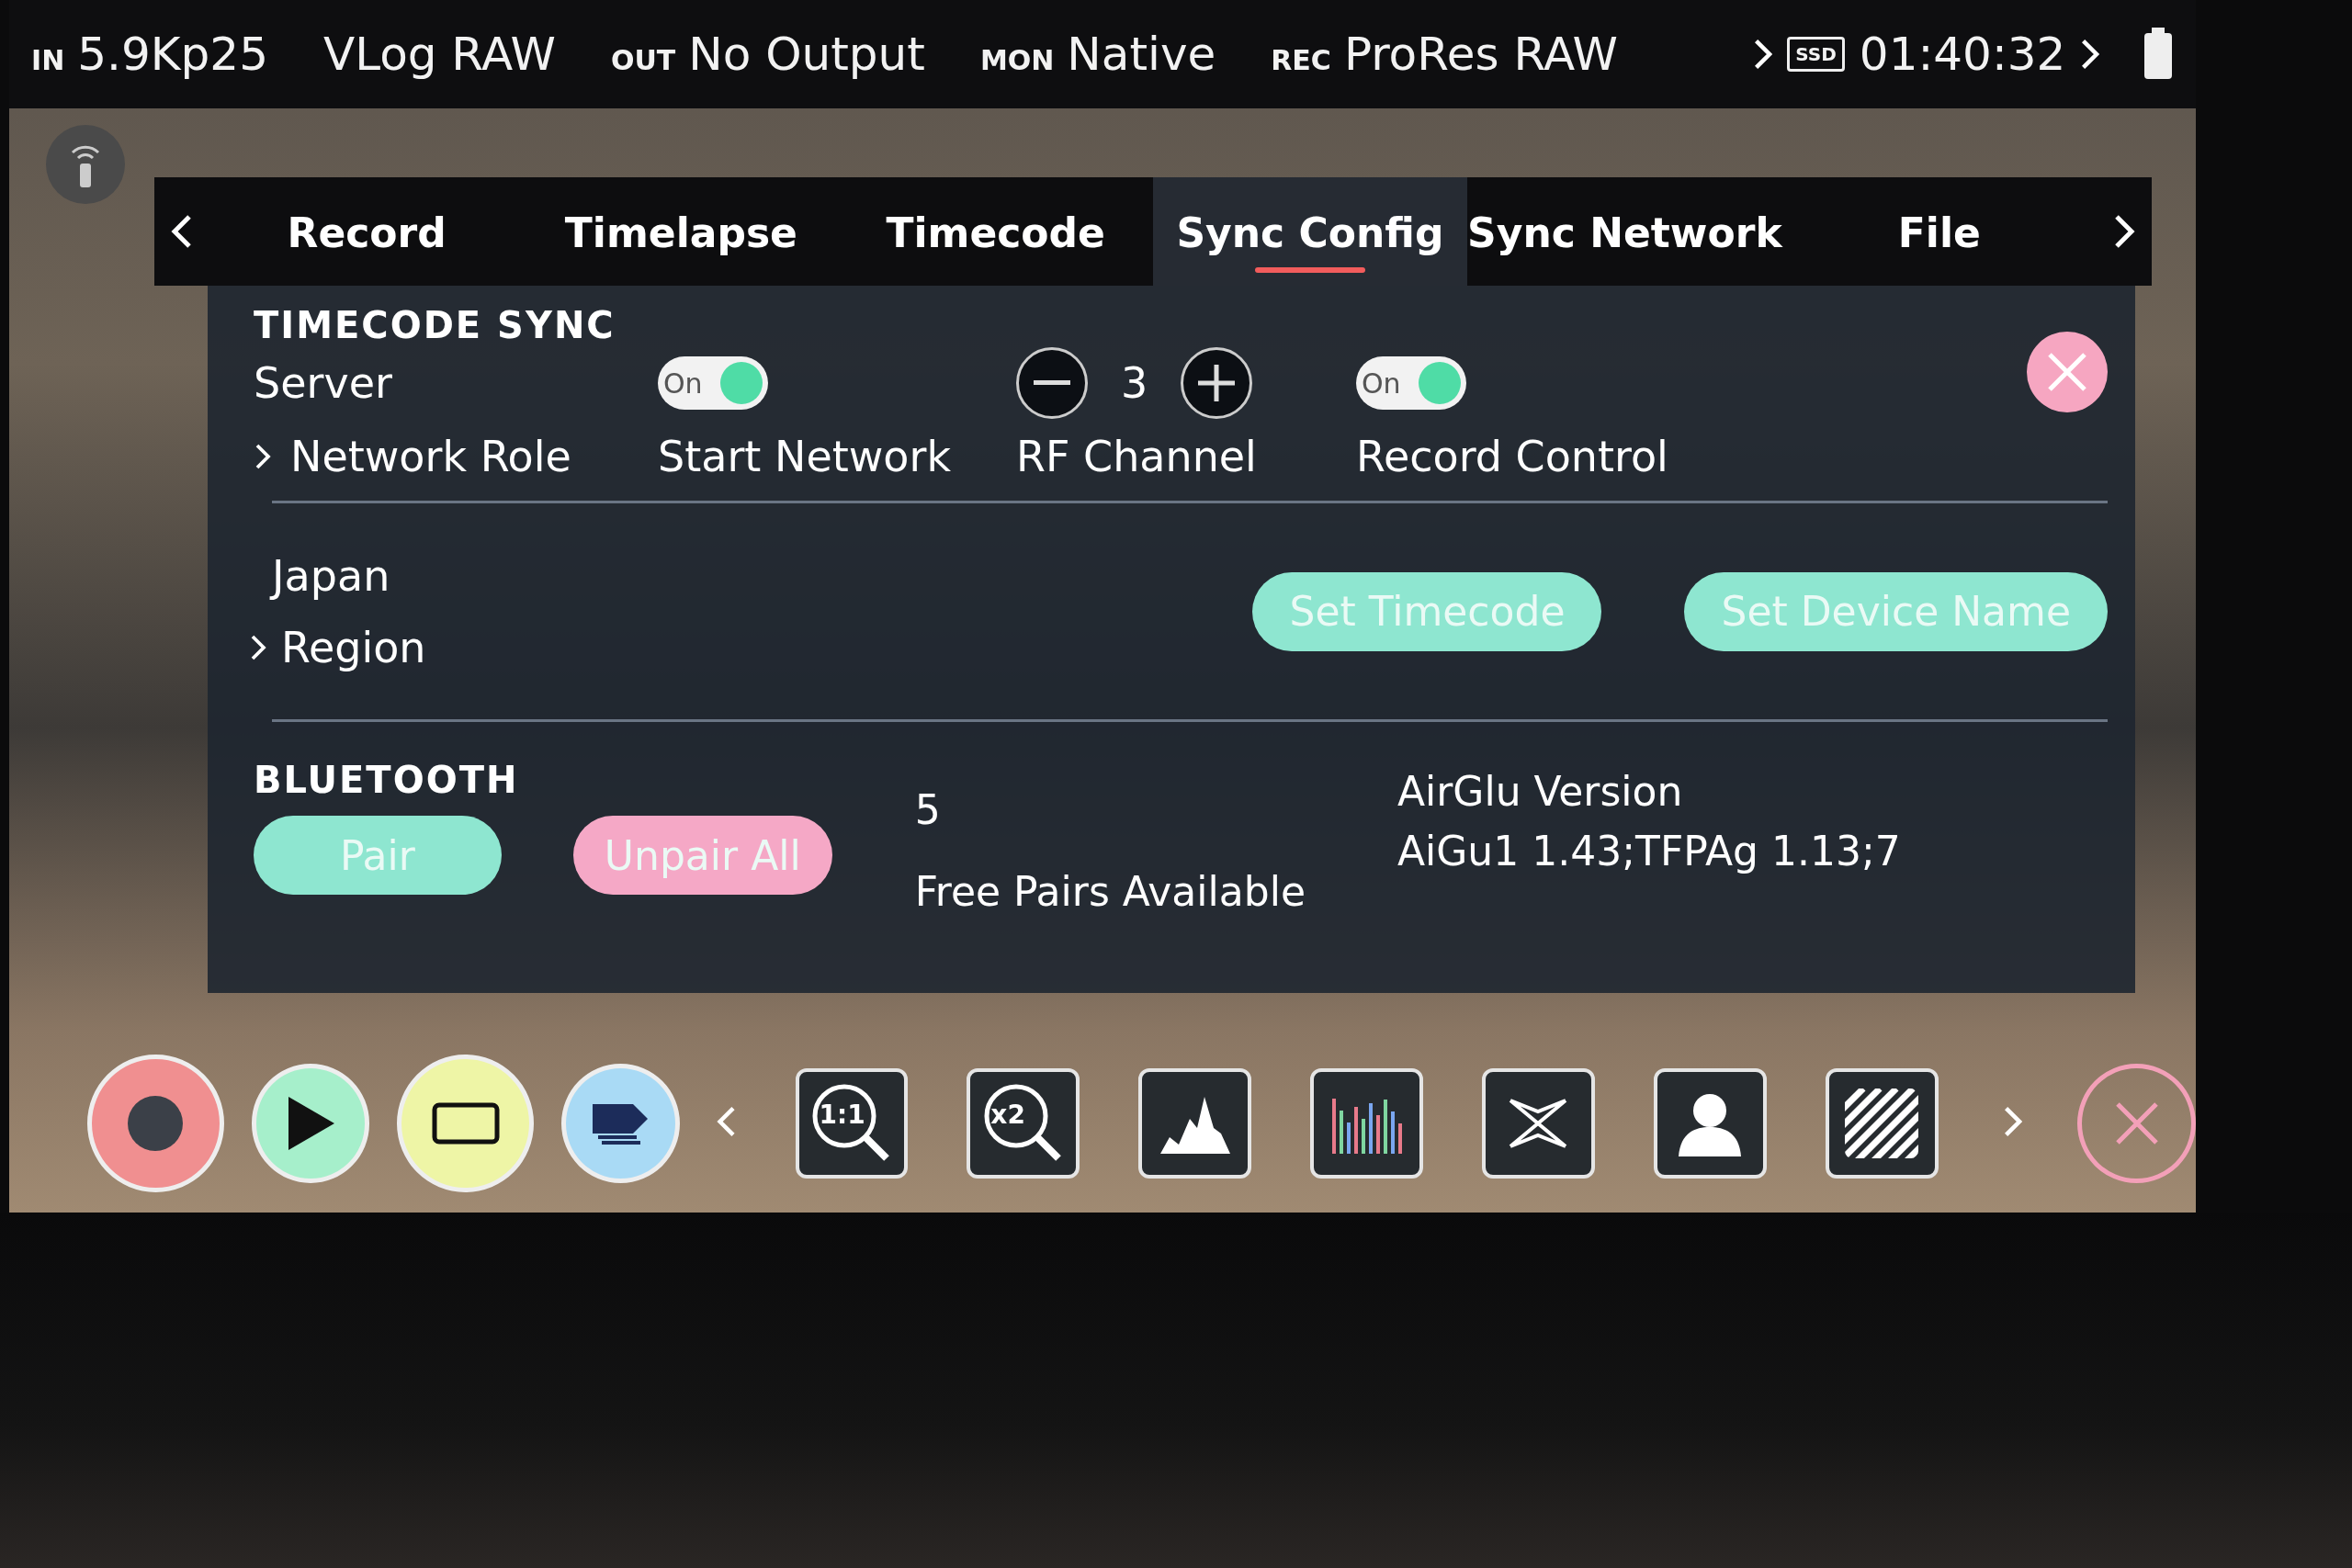 Image resolution: width=2352 pixels, height=1568 pixels. I want to click on status-label: REC, so click(1301, 60).